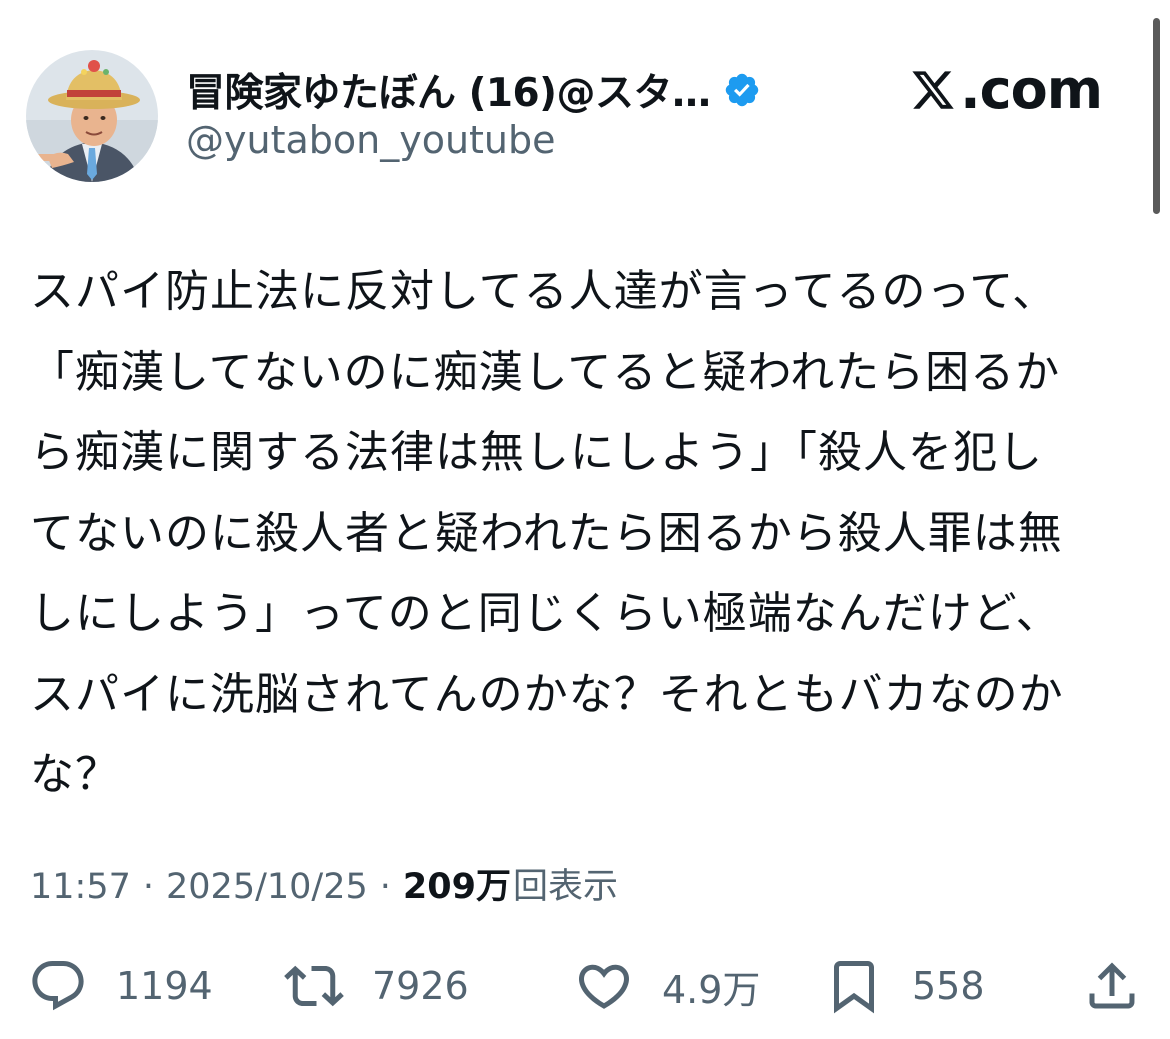 Image resolution: width=1170 pixels, height=1039 pixels. What do you see at coordinates (536, 452) in the screenshot?
I see `tweet-text-line: ら痴漢に関する法律は無しにしよう」「殺人を犯し` at bounding box center [536, 452].